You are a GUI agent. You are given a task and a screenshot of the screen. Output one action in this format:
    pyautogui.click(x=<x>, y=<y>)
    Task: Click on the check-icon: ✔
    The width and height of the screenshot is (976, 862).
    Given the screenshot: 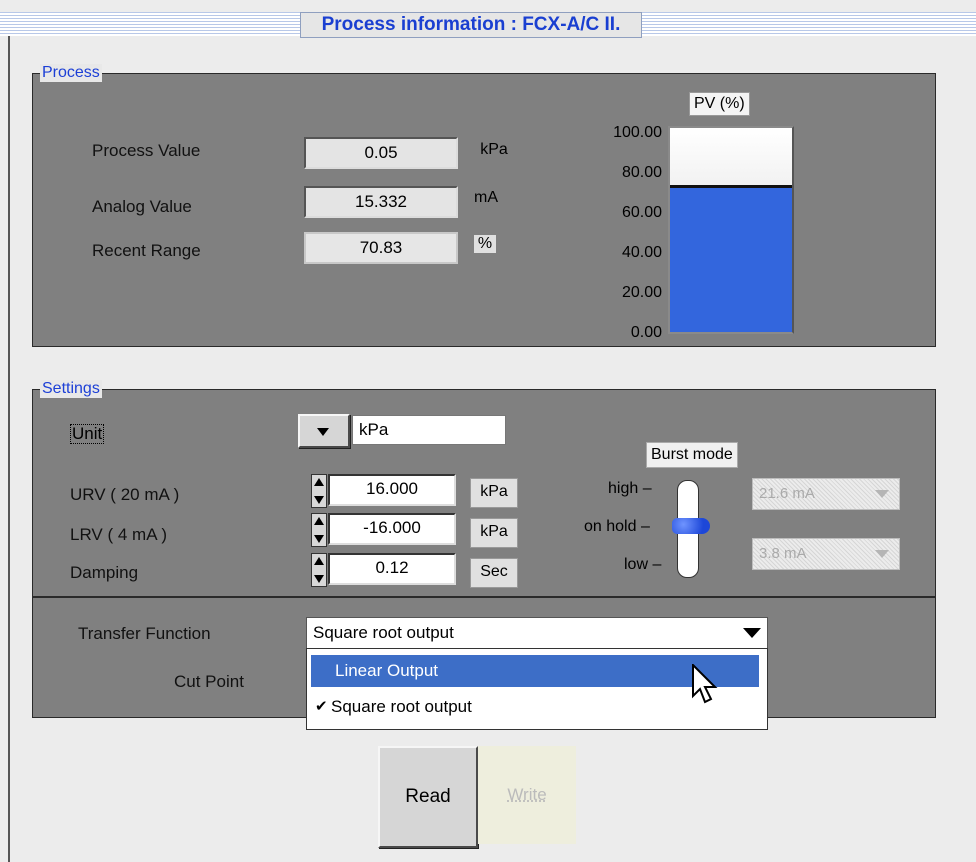 What is the action you would take?
    pyautogui.click(x=321, y=706)
    